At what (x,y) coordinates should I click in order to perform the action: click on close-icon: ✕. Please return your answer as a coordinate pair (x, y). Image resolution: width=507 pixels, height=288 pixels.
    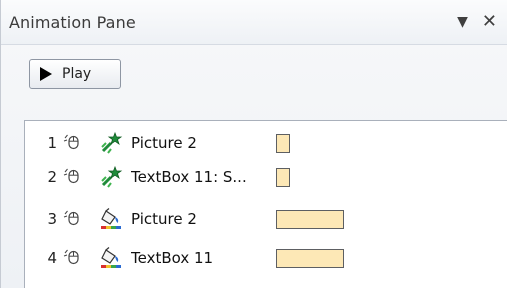
    Looking at the image, I should click on (489, 22).